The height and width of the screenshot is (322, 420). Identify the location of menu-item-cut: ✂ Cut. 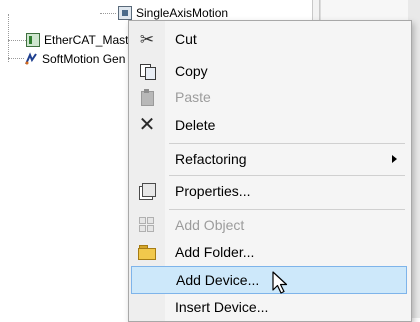
(269, 39).